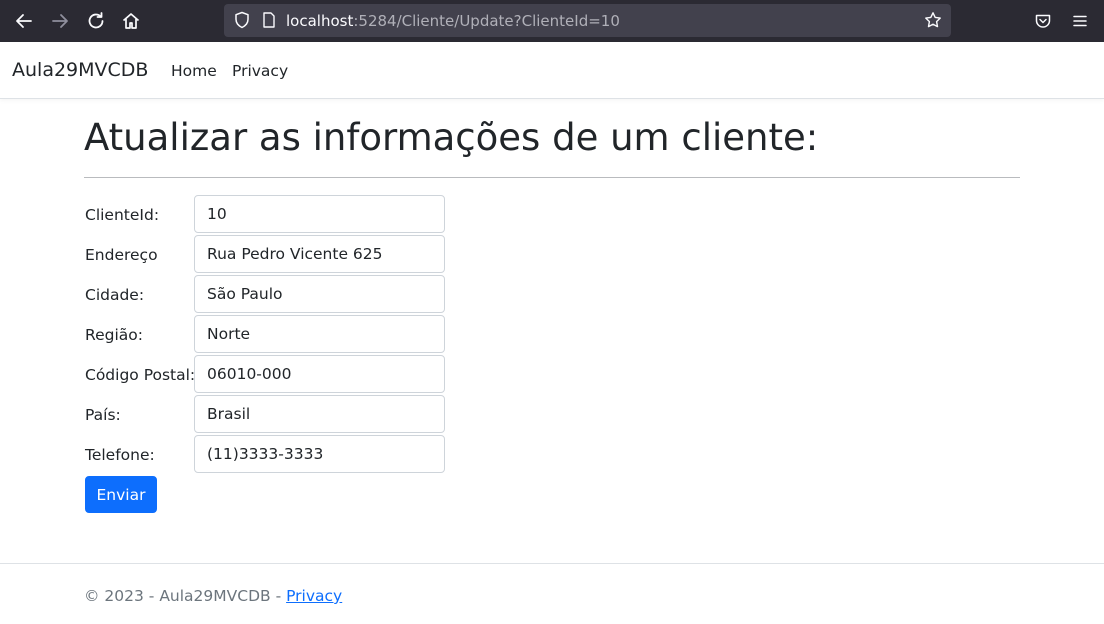  I want to click on nav-link-home: Home, so click(194, 71).